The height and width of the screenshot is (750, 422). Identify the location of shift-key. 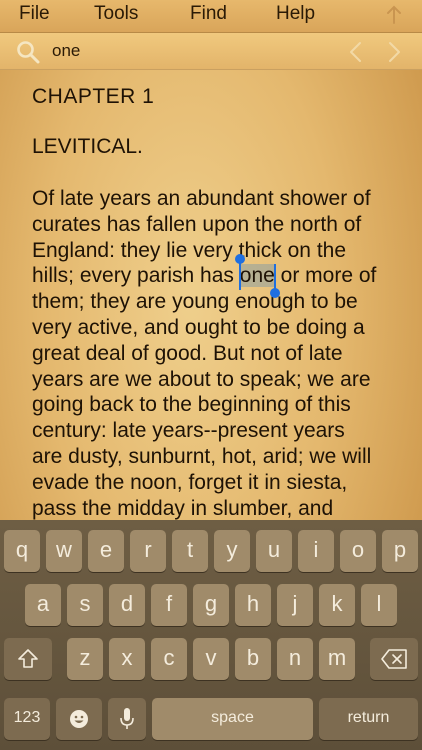
(28, 659).